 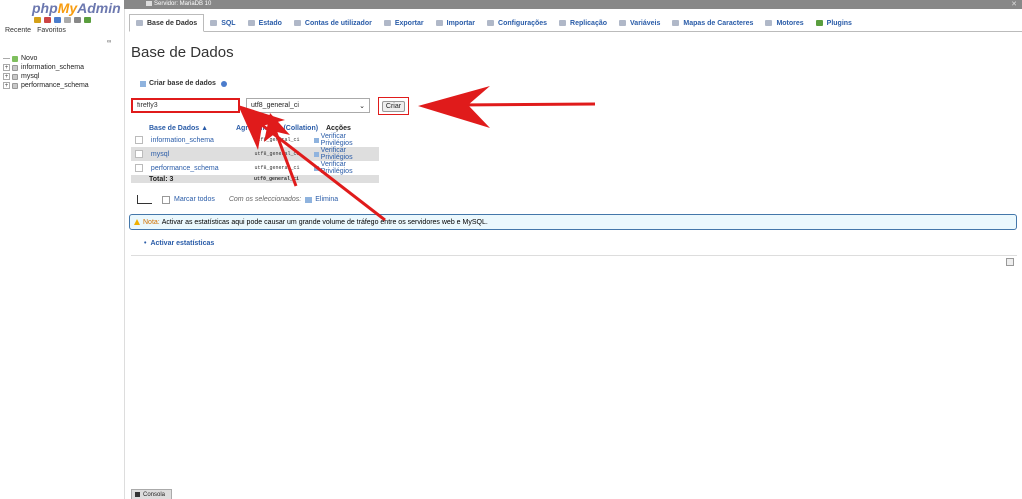 I want to click on tab-label: Plugins, so click(x=839, y=23).